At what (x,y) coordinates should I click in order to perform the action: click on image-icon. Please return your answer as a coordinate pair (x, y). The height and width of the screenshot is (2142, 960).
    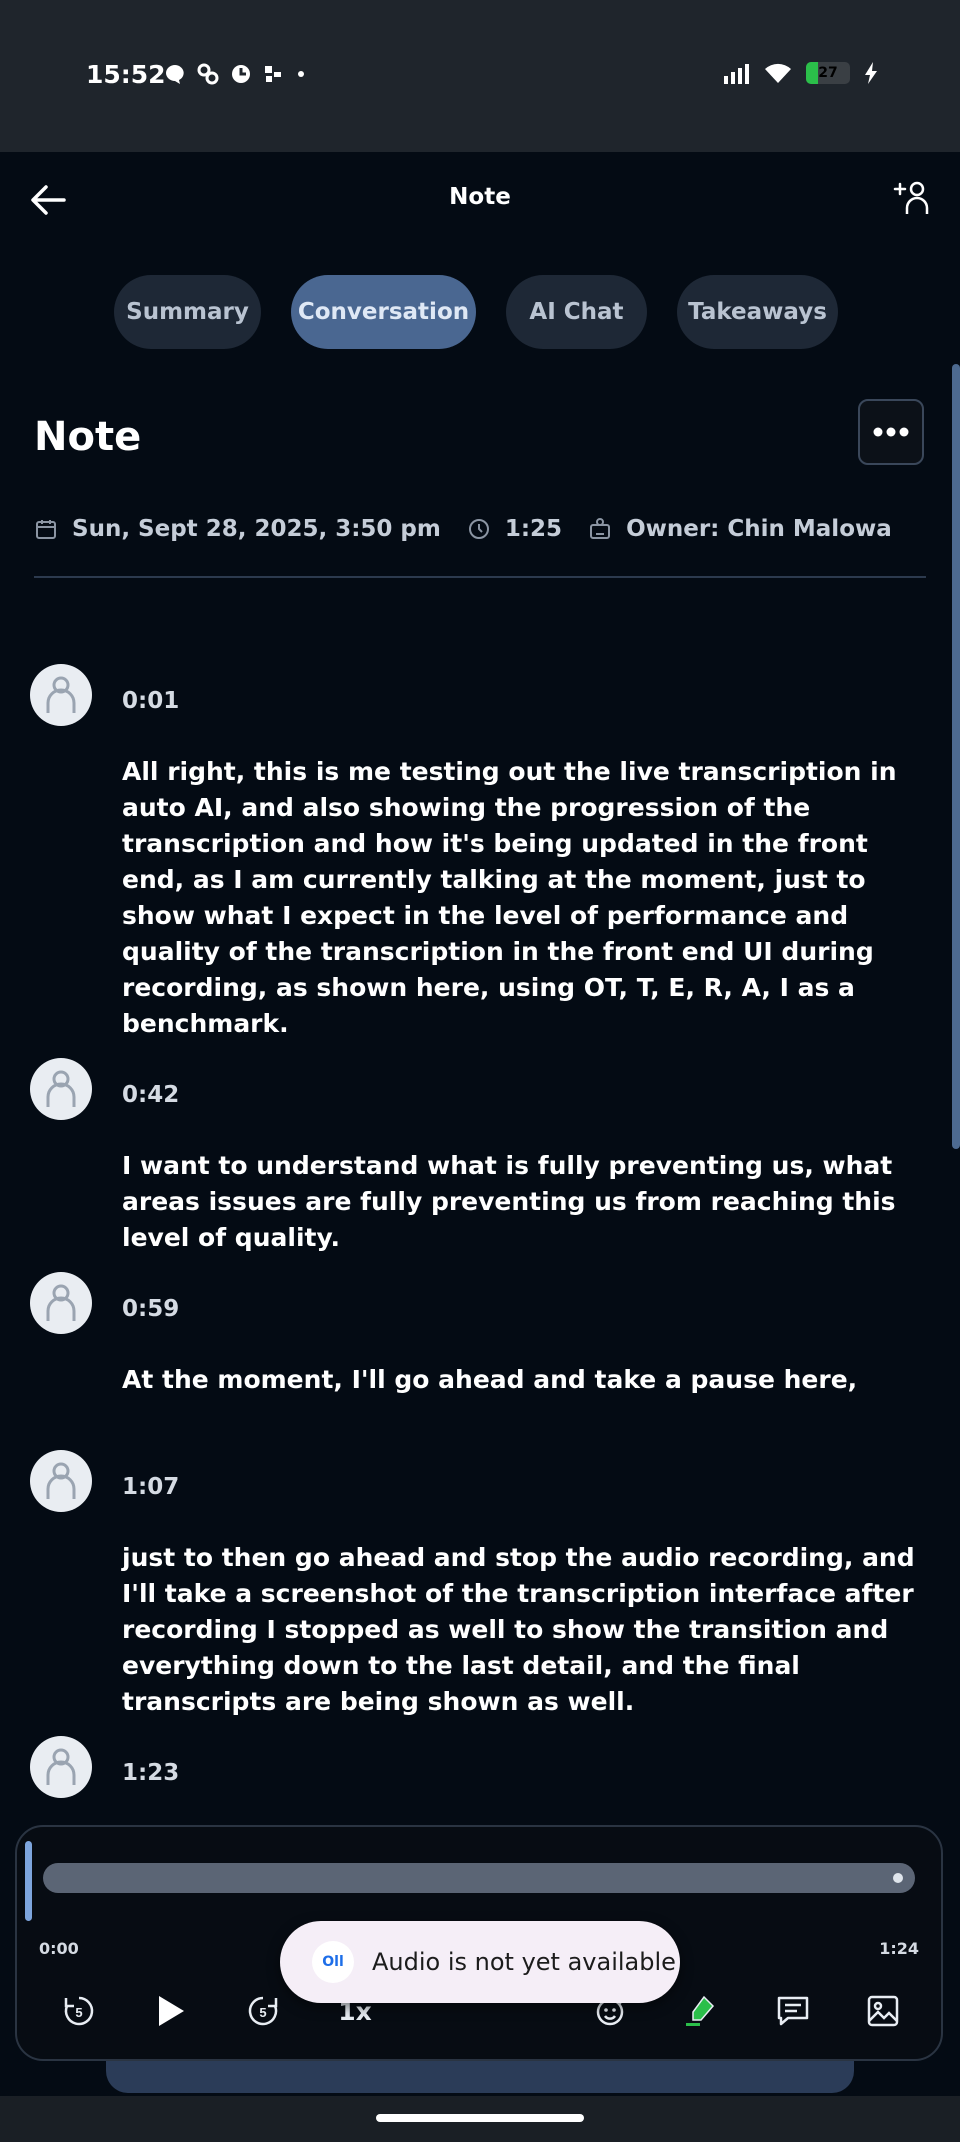
    Looking at the image, I should click on (883, 2011).